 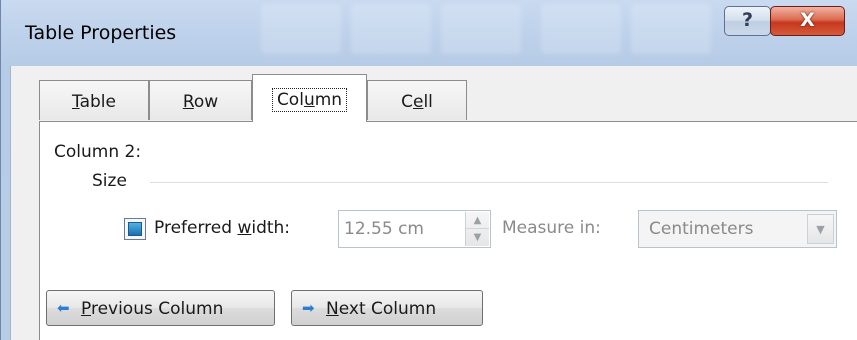 I want to click on checkbox-indeterminate-icon, so click(x=135, y=229).